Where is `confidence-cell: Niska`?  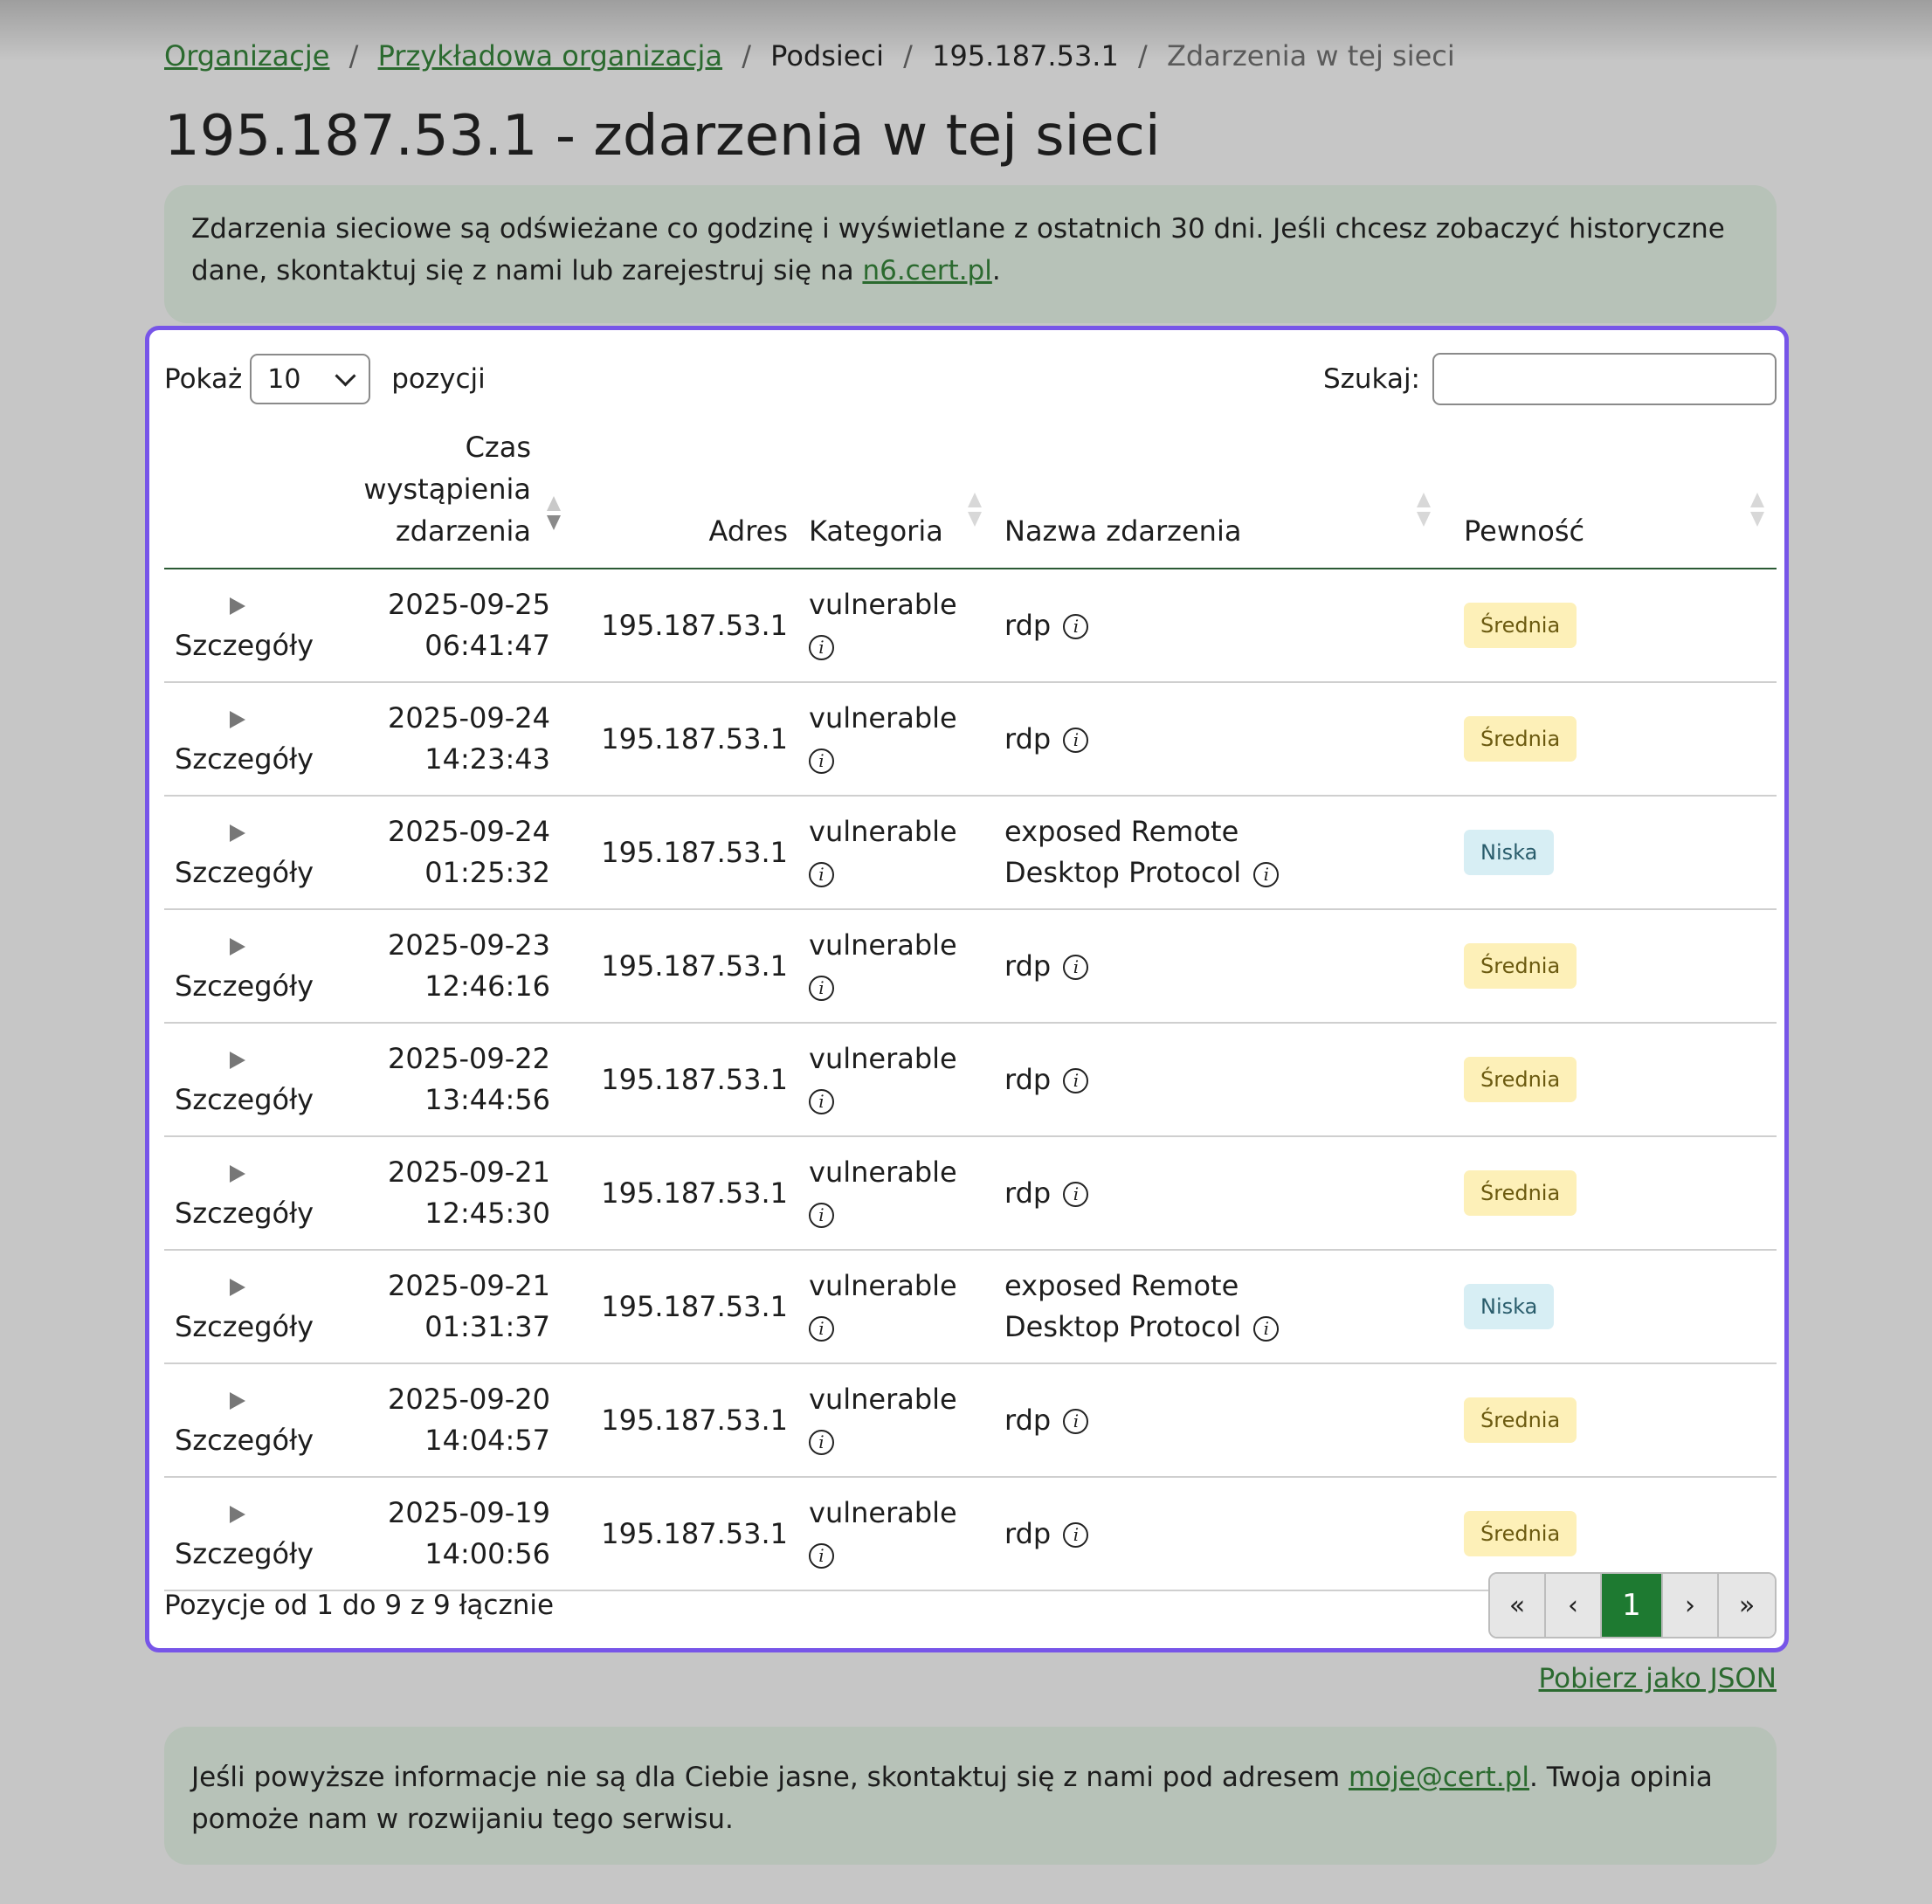 confidence-cell: Niska is located at coordinates (1615, 1307).